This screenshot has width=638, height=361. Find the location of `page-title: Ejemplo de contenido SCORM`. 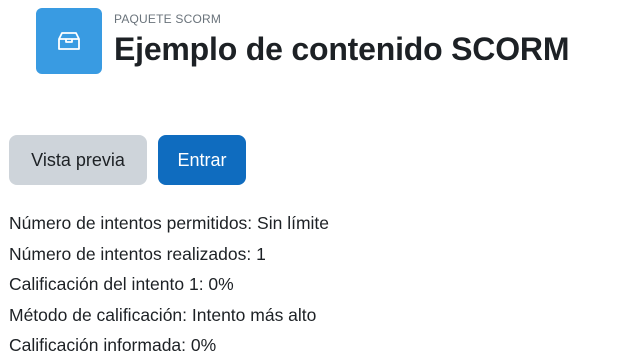

page-title: Ejemplo de contenido SCORM is located at coordinates (342, 49).